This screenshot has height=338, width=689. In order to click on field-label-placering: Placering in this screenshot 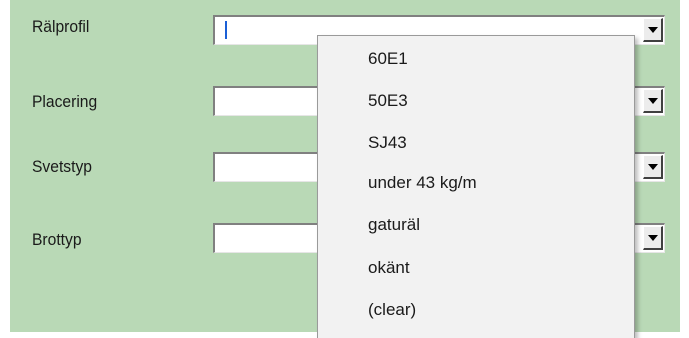, I will do `click(65, 101)`.